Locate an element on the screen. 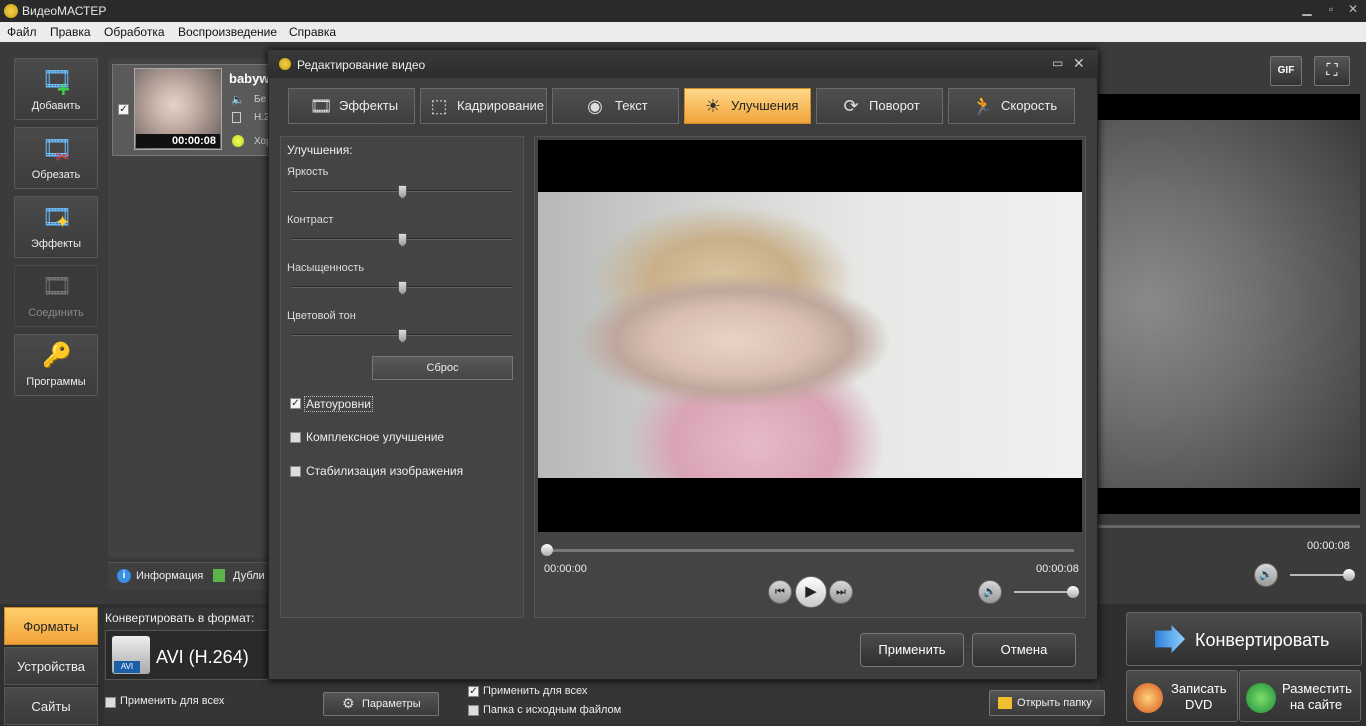 This screenshot has height=726, width=1366. tab-devices: Устройства is located at coordinates (51, 666).